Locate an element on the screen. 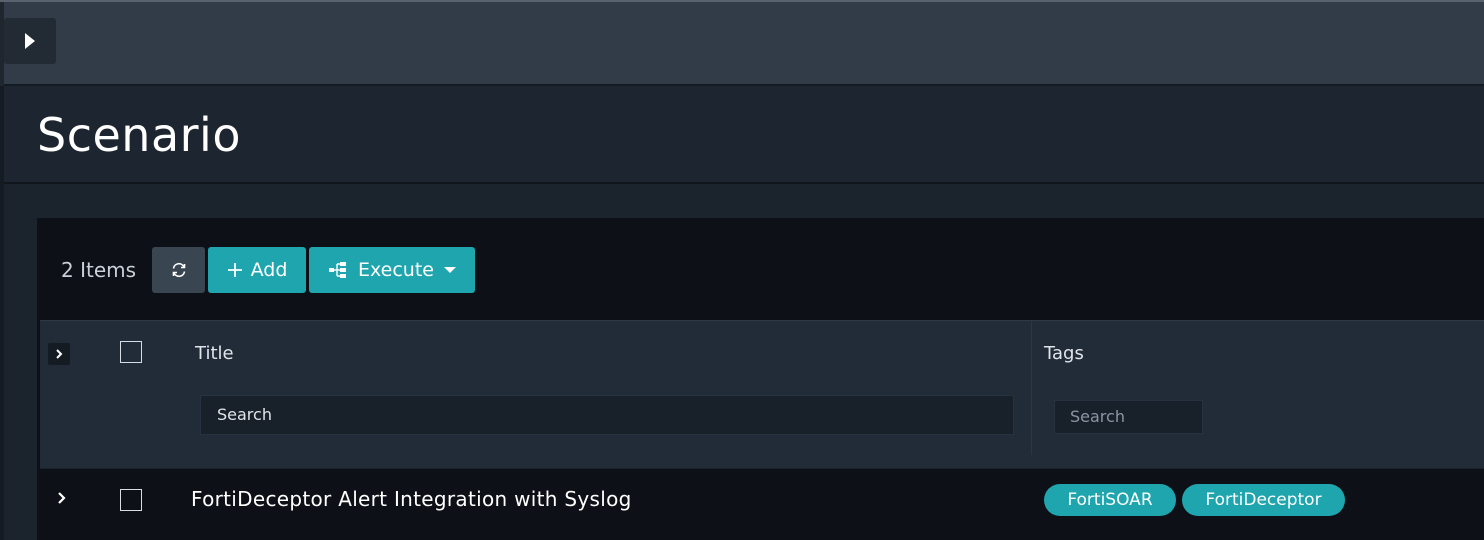 This screenshot has height=540, width=1484. caret-down-icon is located at coordinates (449, 270).